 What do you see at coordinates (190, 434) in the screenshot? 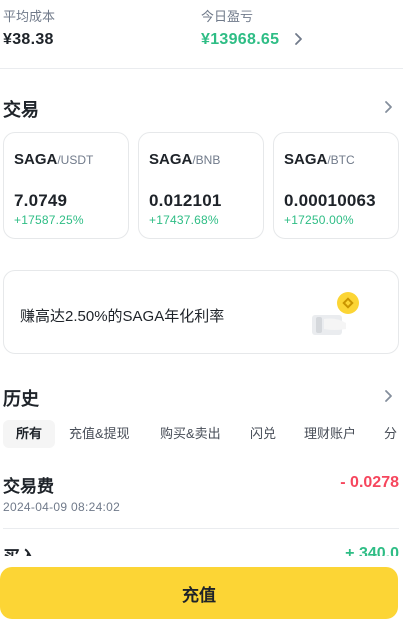
I see `tab-buy-sell: 购买&卖出` at bounding box center [190, 434].